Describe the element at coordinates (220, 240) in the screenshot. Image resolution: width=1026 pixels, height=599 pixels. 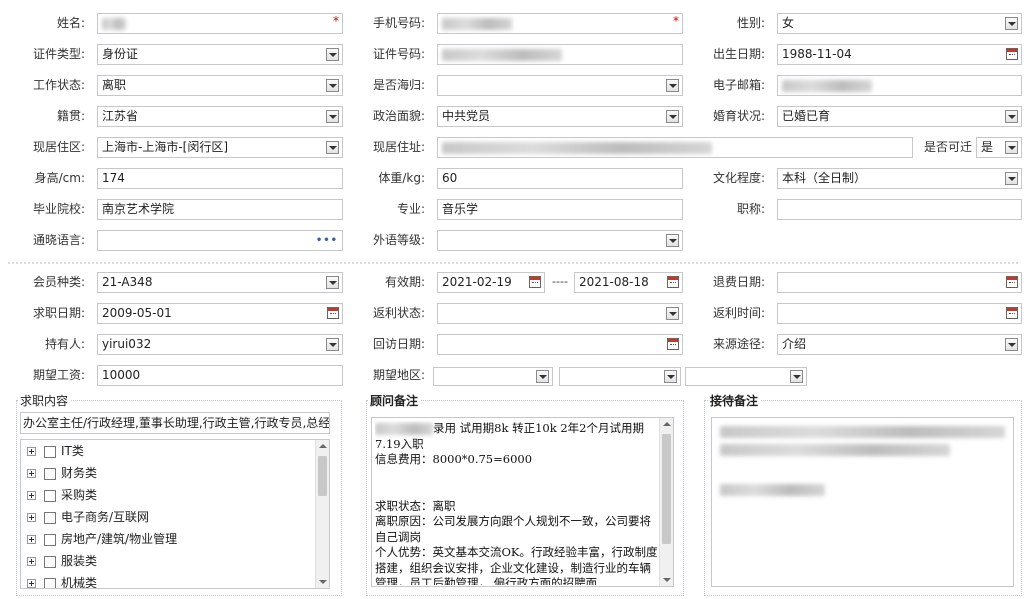
I see `language-field: •••` at that location.